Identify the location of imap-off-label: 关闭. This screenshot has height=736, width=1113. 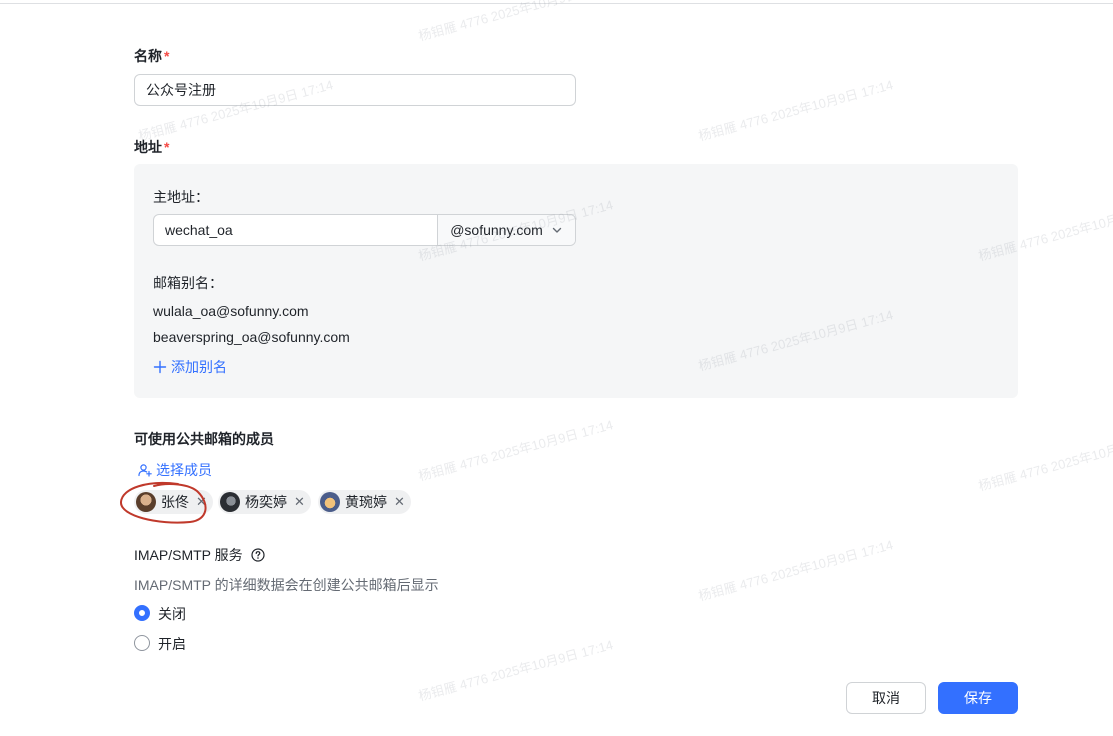
(172, 614).